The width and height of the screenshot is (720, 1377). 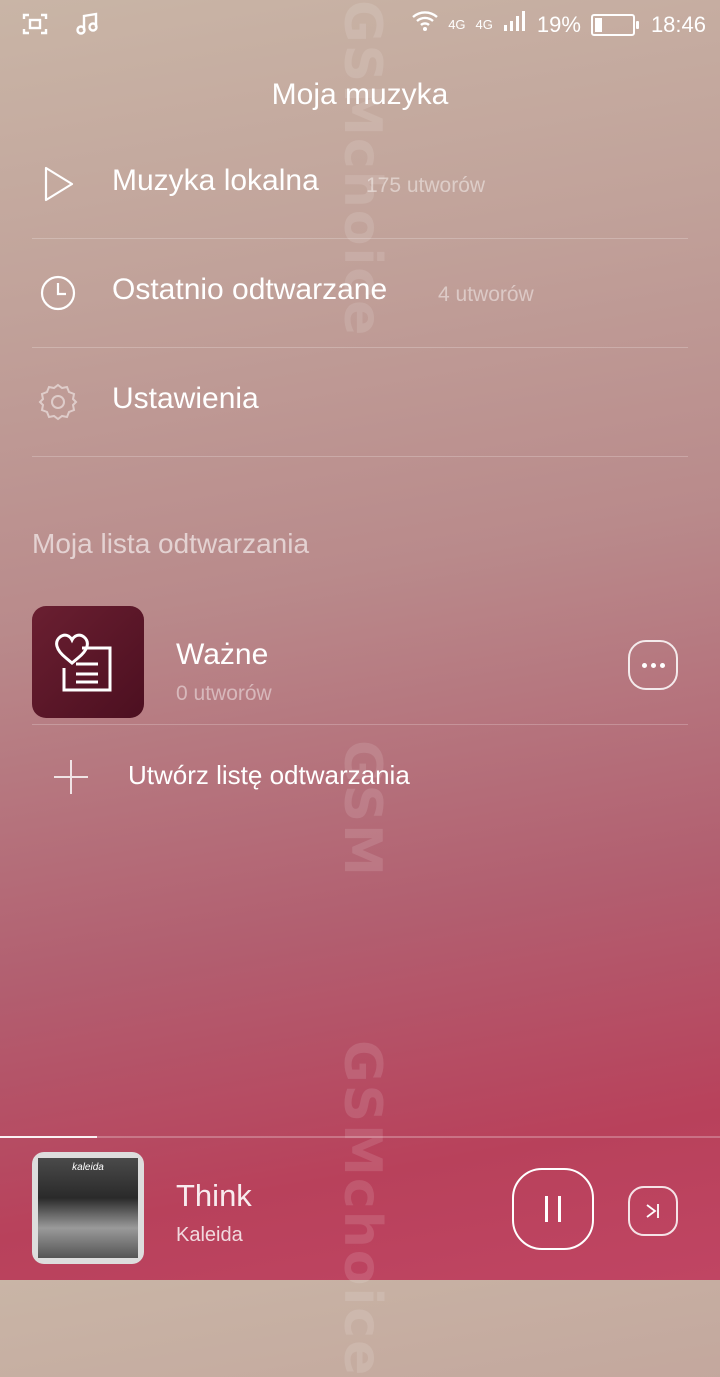 I want to click on menu-item-label: Muzyka lokalna, so click(x=215, y=180).